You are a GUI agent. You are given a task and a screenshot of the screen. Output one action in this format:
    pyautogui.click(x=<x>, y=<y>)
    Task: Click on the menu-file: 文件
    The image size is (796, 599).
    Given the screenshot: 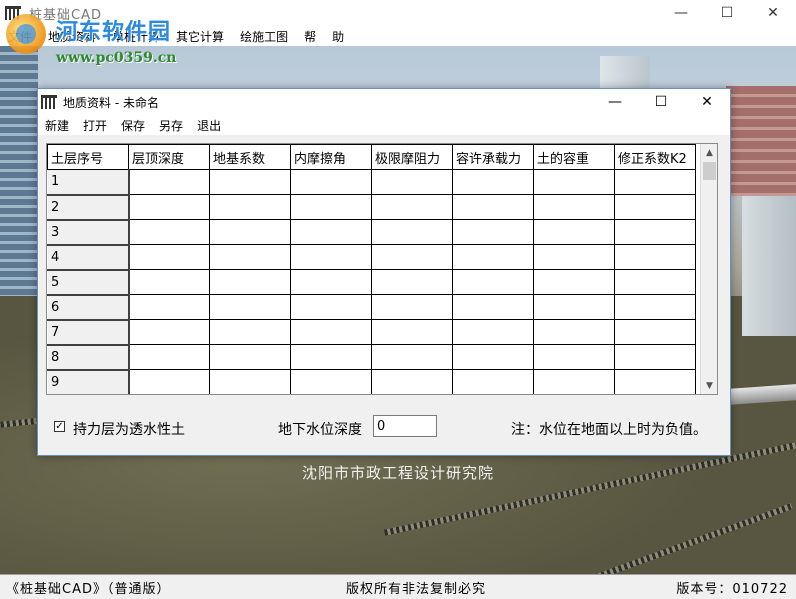 What is the action you would take?
    pyautogui.click(x=20, y=36)
    